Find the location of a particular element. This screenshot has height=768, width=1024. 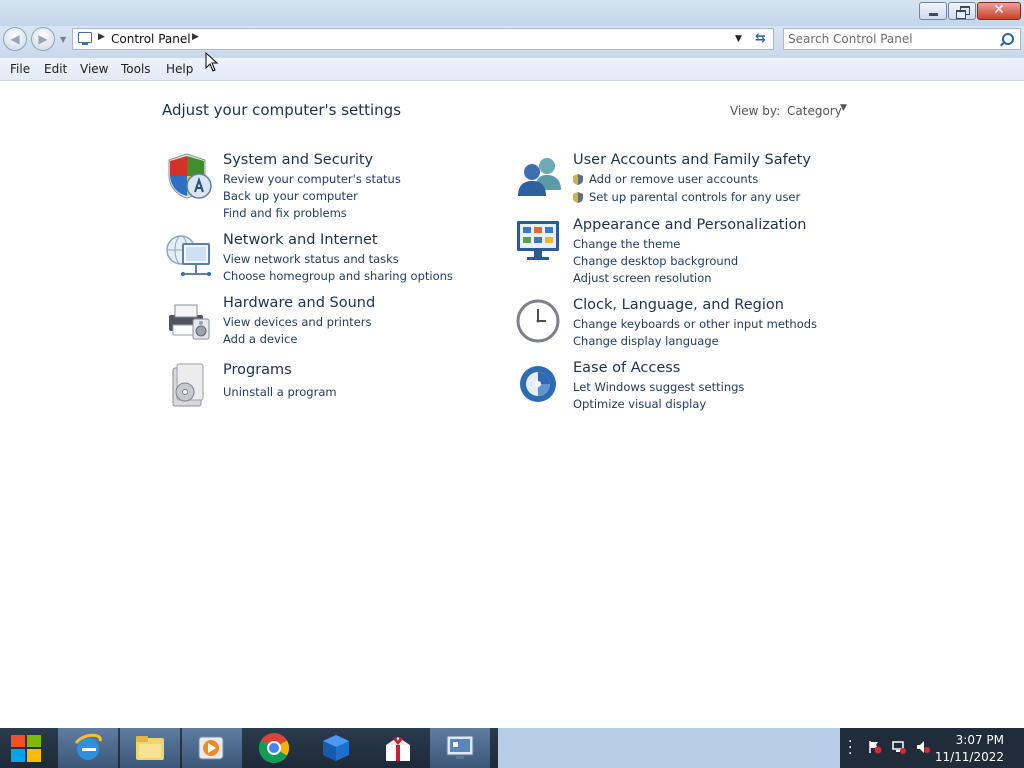

minimize-icon is located at coordinates (933, 14).